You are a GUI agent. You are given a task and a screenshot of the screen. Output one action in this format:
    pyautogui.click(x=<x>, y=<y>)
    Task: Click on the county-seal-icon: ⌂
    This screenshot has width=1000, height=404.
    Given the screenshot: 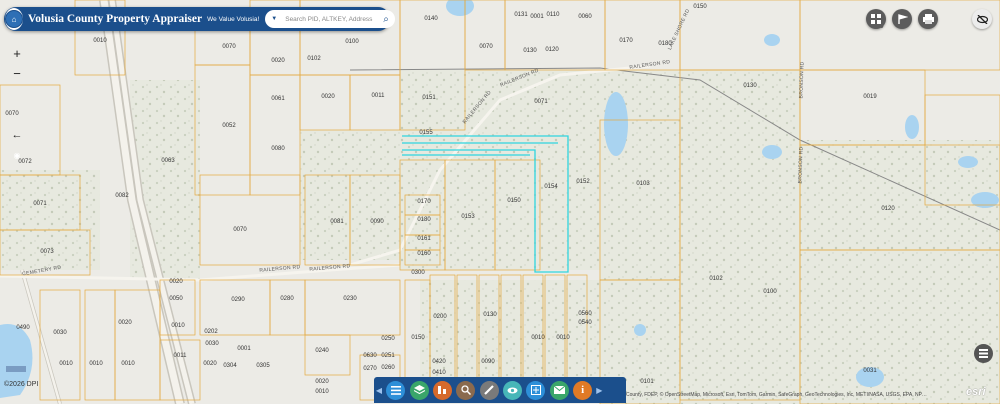 What is the action you would take?
    pyautogui.click(x=14, y=19)
    